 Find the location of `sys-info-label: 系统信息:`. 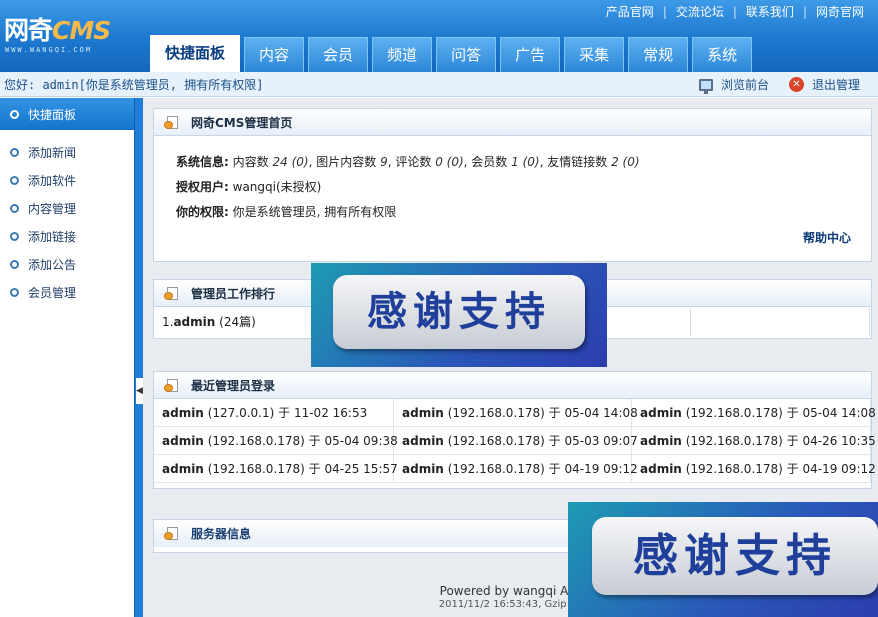

sys-info-label: 系统信息: is located at coordinates (202, 162).